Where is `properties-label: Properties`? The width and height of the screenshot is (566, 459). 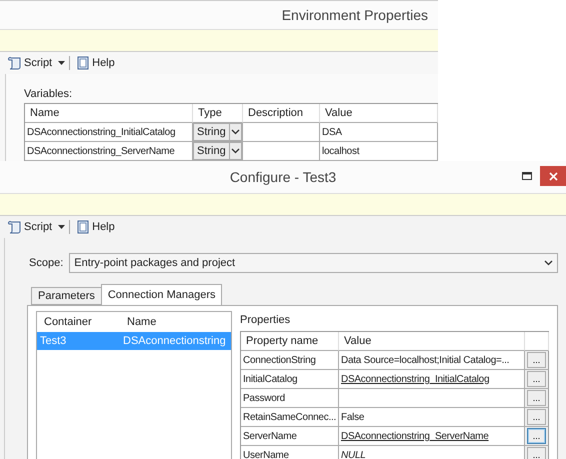
properties-label: Properties is located at coordinates (266, 320).